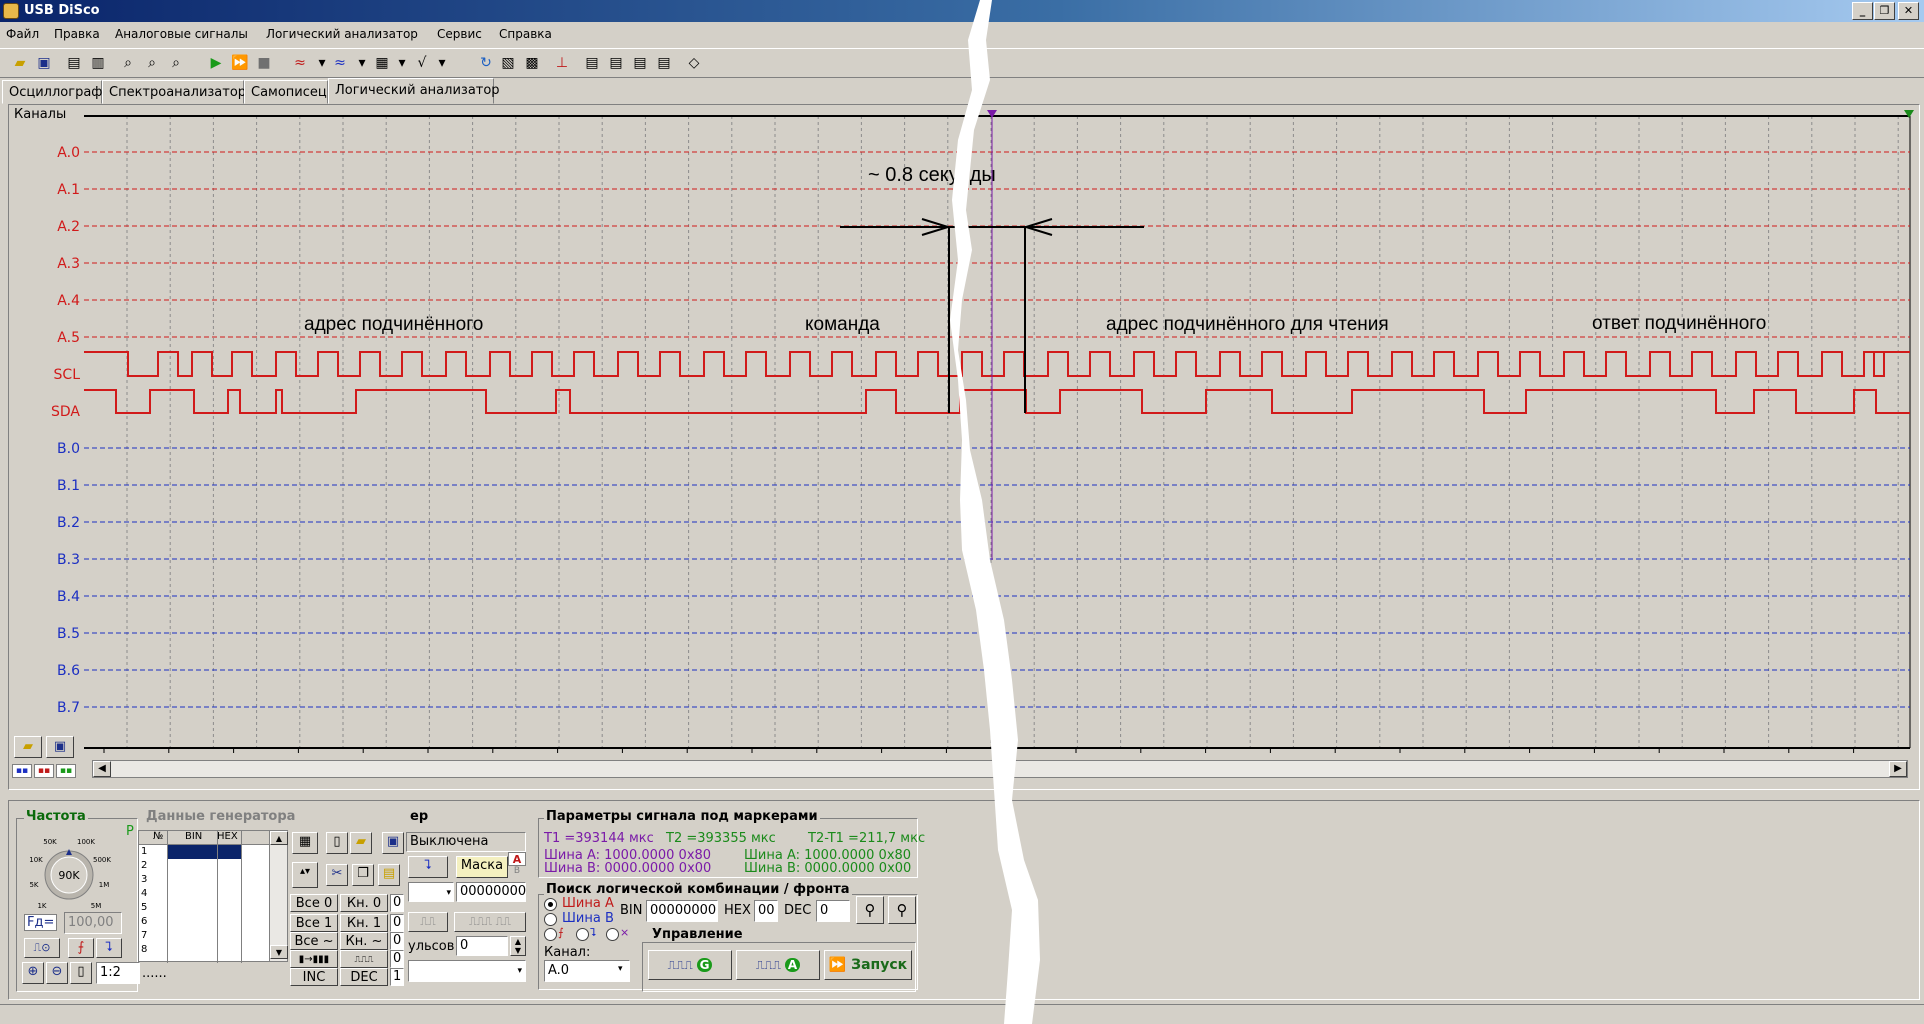 This screenshot has width=1924, height=1024. Describe the element at coordinates (550, 919) in the screenshot. I see `bus-b-radio` at that location.